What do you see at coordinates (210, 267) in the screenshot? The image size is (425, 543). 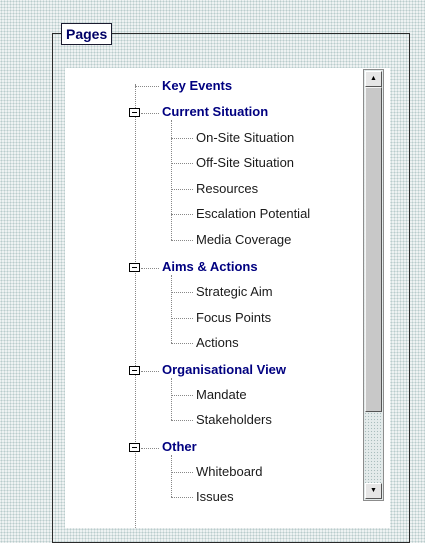 I see `tree-item-aims-actions: Aims & Actions` at bounding box center [210, 267].